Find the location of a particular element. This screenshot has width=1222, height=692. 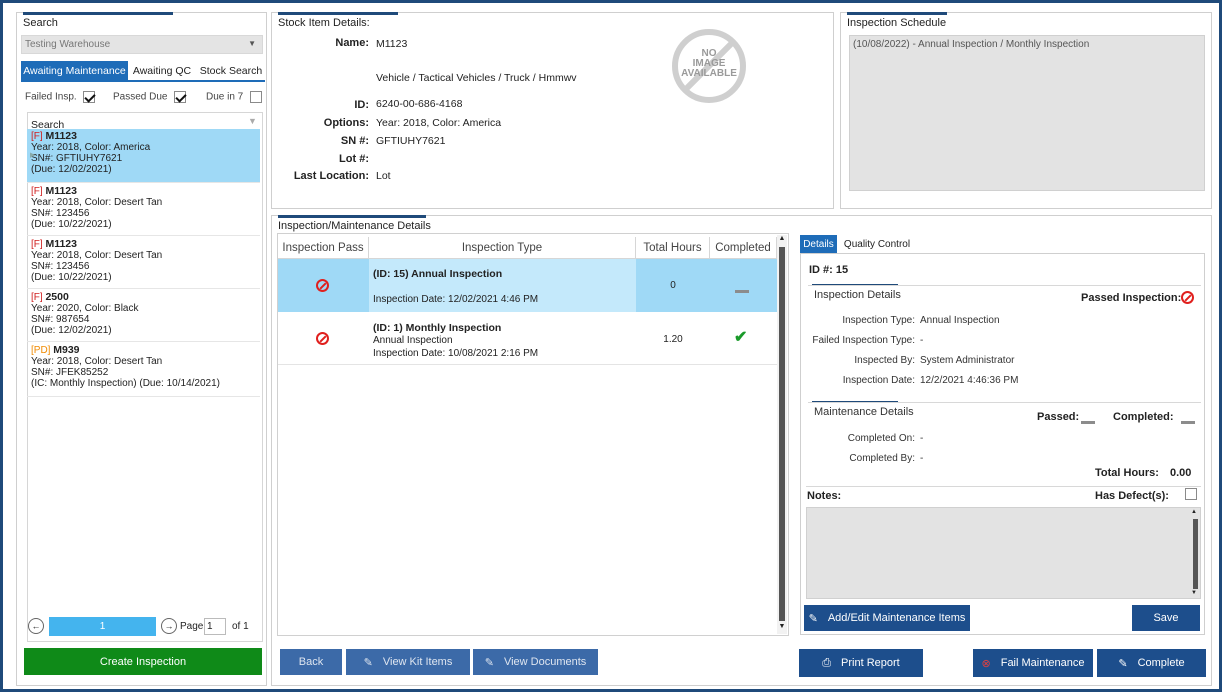

printer-icon: ⎙ is located at coordinates (827, 662).